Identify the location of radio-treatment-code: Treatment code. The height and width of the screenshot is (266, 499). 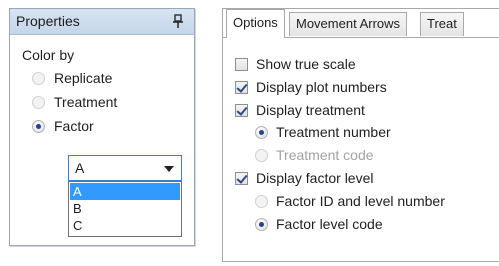
(314, 155).